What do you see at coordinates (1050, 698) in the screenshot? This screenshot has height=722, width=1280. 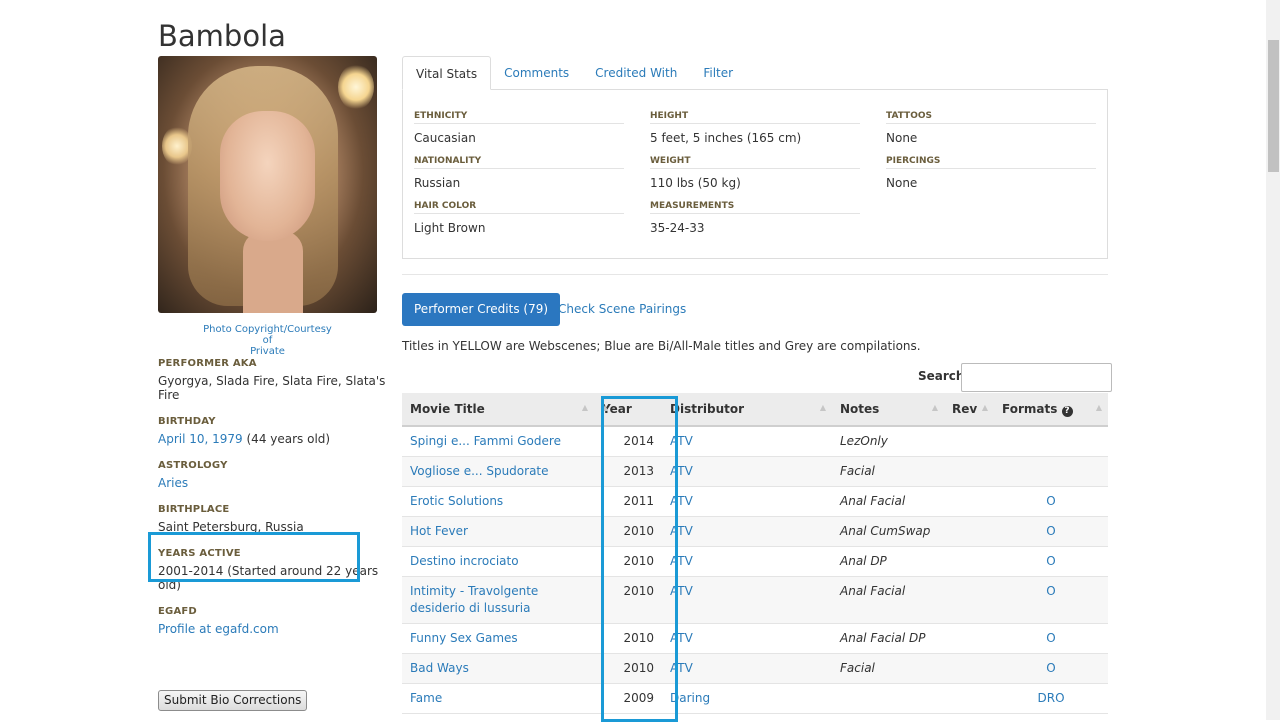 I see `formats-link: DRO` at bounding box center [1050, 698].